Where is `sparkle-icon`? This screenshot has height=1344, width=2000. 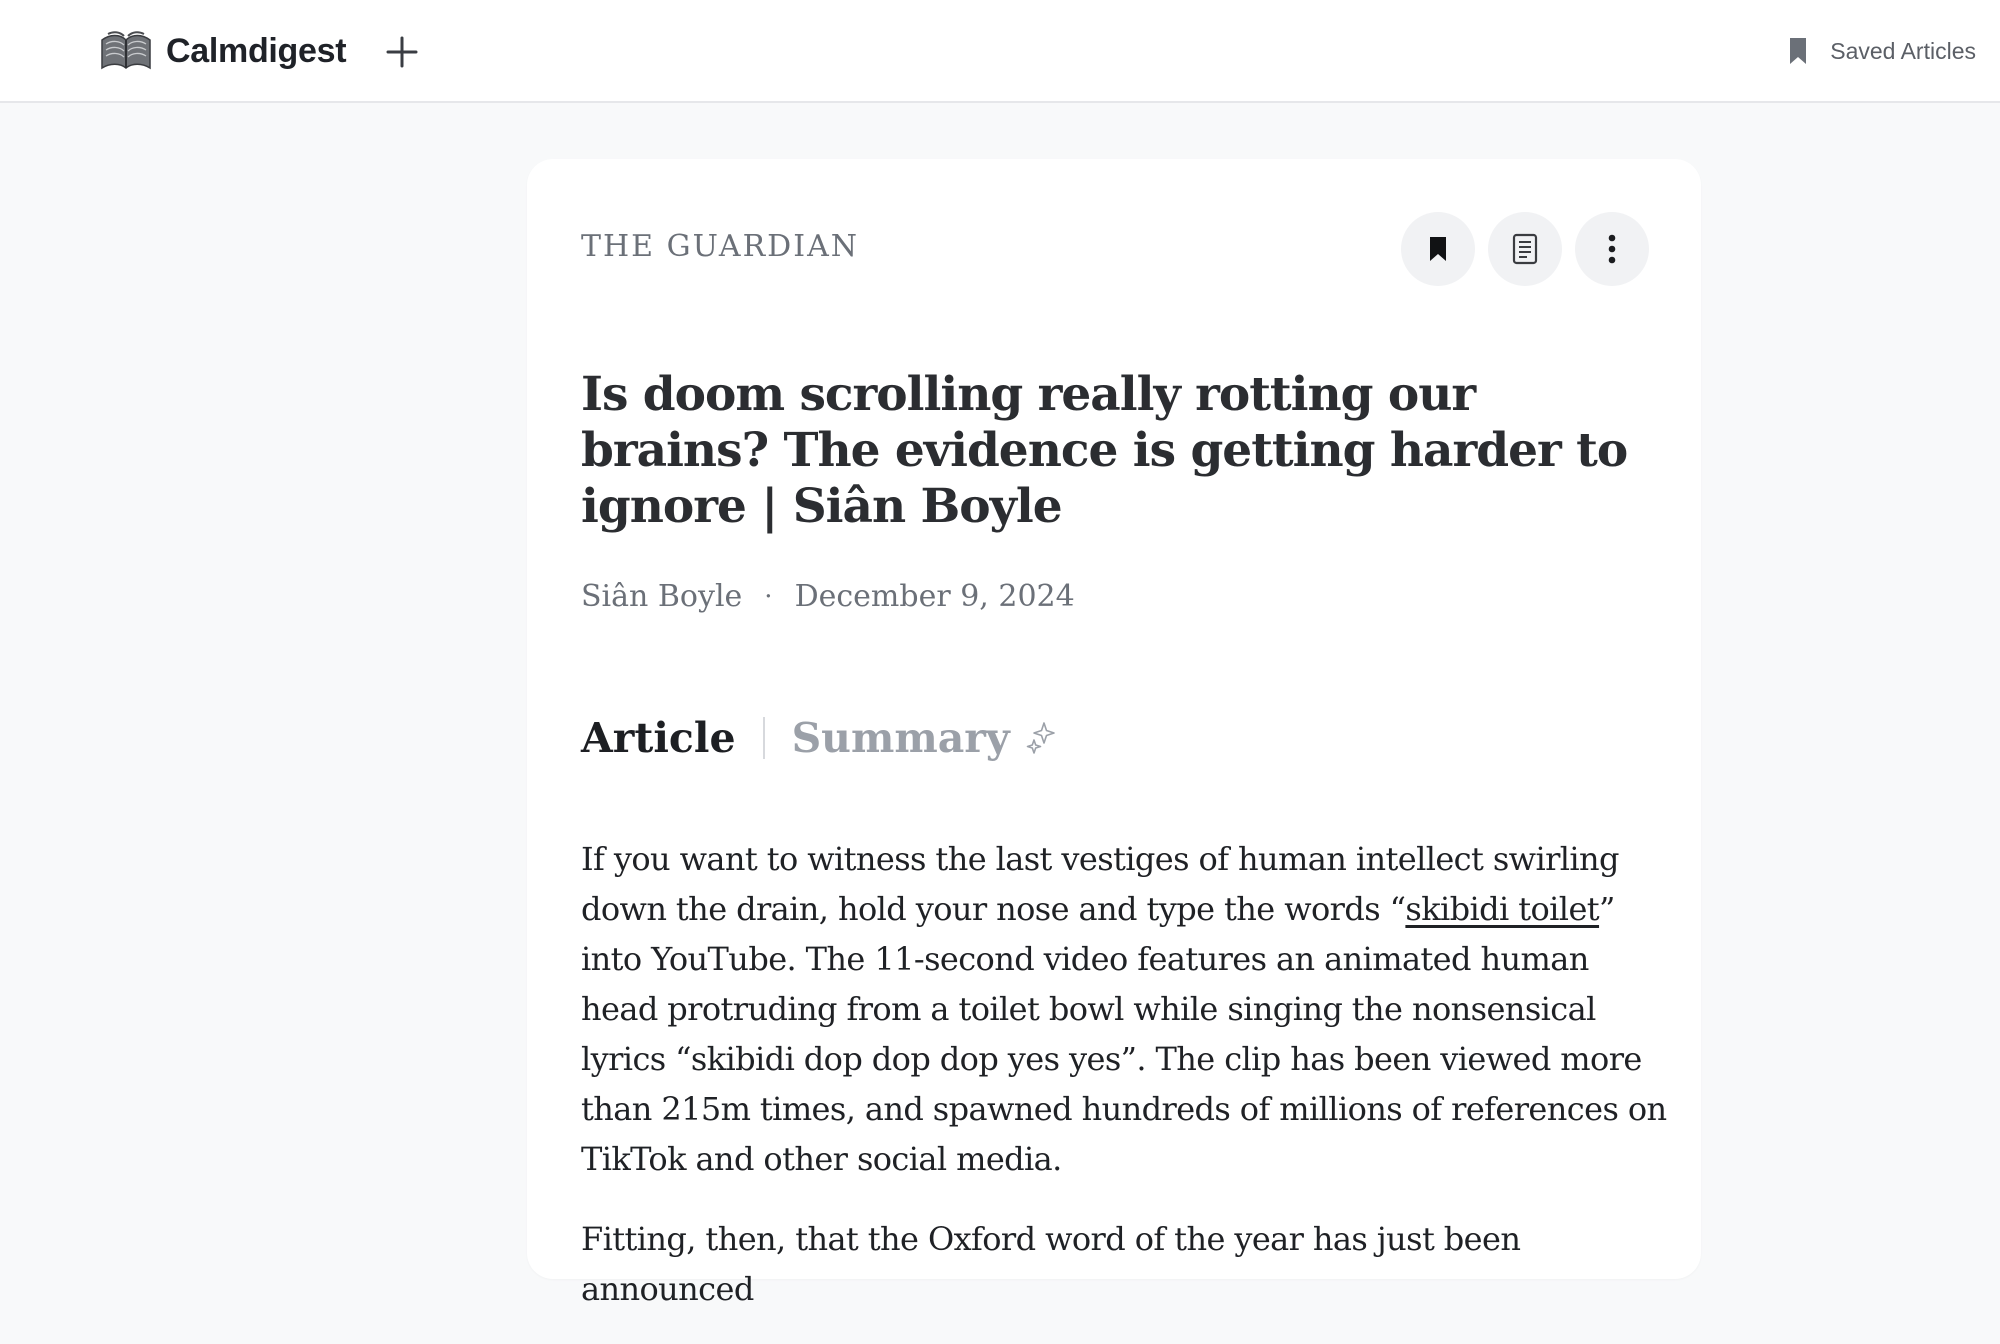
sparkle-icon is located at coordinates (1041, 738).